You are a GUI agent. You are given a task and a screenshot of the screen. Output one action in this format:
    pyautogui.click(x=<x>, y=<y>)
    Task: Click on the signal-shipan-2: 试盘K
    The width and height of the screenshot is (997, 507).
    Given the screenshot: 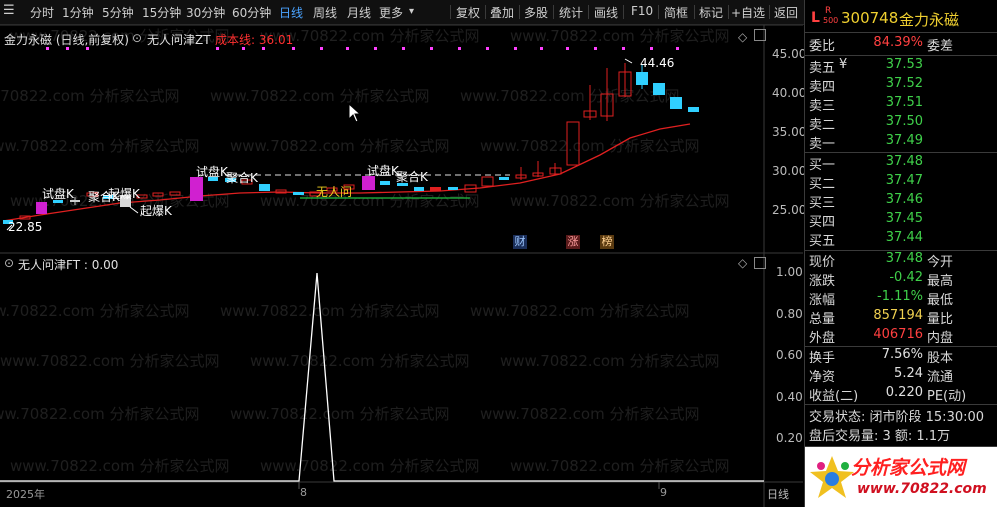 What is the action you would take?
    pyautogui.click(x=212, y=172)
    